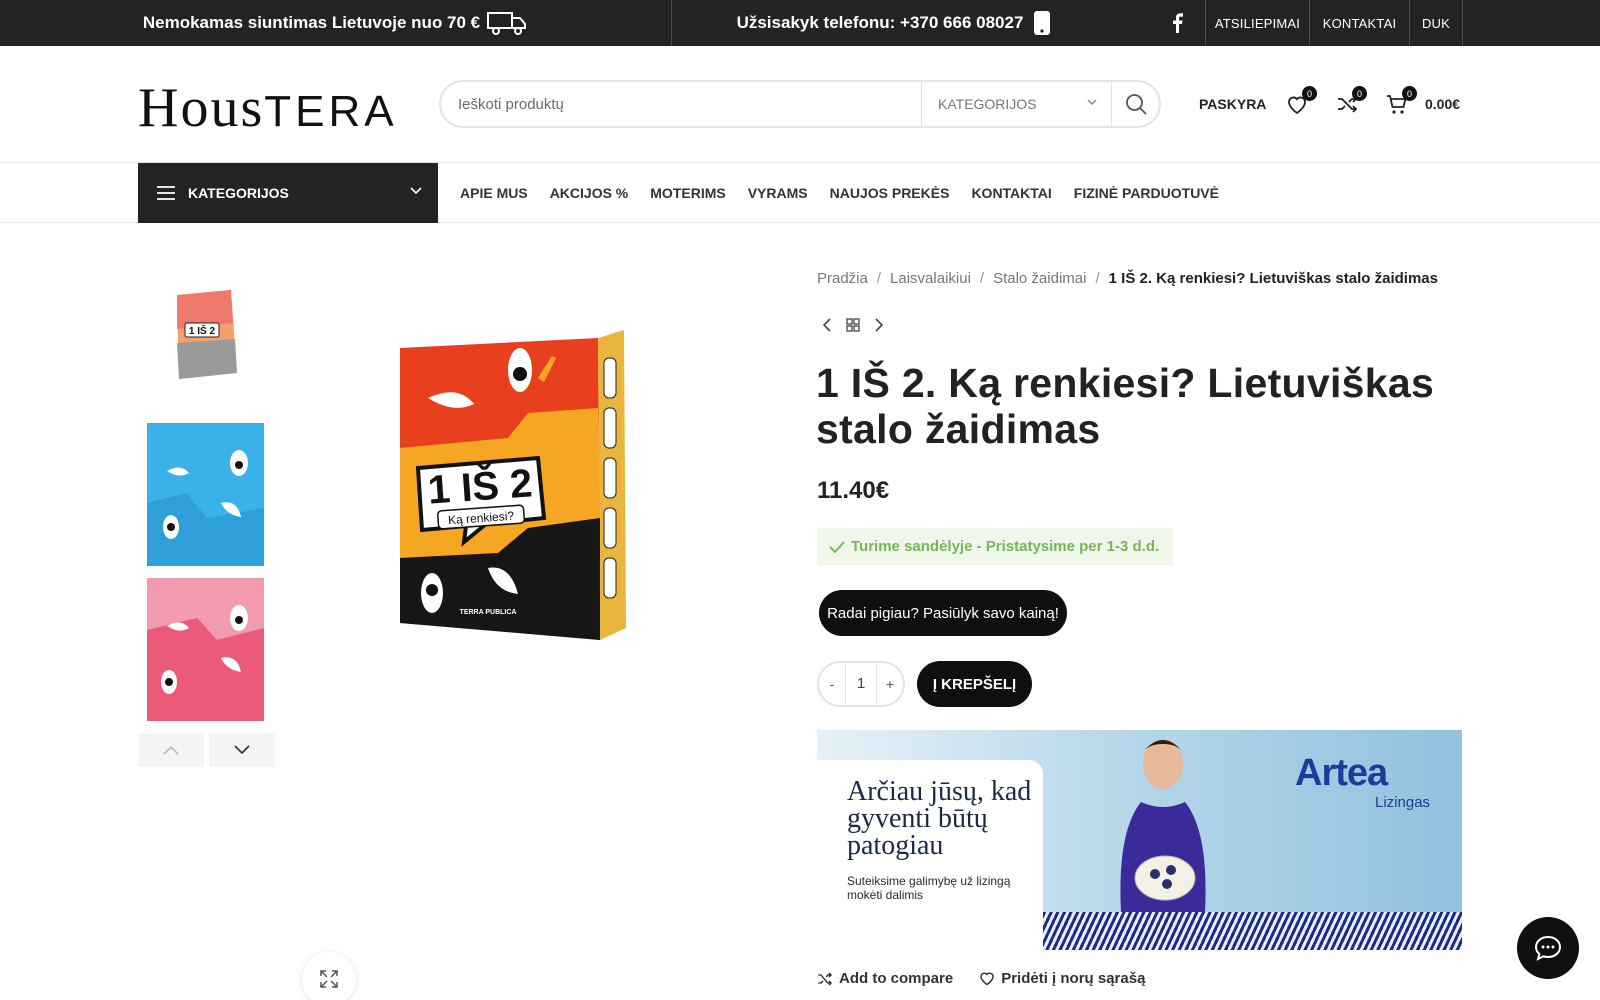 This screenshot has width=1600, height=1000. I want to click on nav-link-store: FIZINĖ PARDUOTUVĖ, so click(1146, 193).